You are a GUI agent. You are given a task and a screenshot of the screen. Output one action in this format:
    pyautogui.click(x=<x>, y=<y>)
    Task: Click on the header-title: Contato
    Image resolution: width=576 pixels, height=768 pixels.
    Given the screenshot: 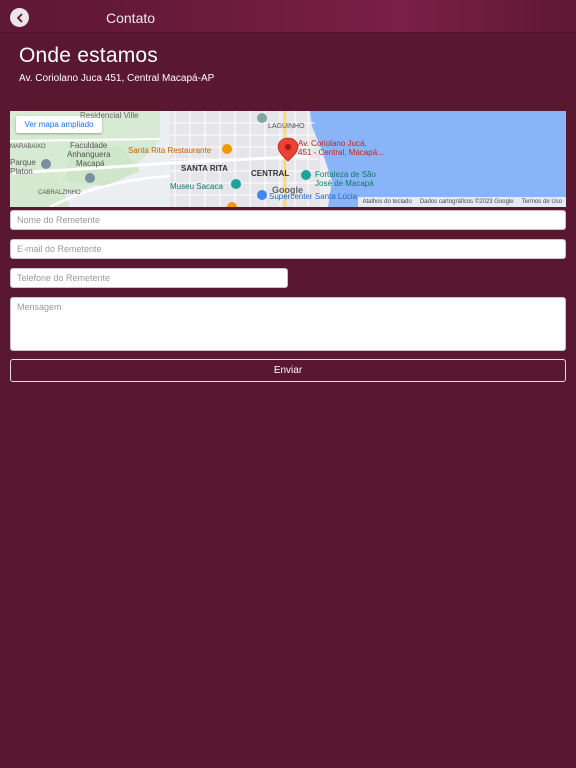 What is the action you would take?
    pyautogui.click(x=131, y=18)
    